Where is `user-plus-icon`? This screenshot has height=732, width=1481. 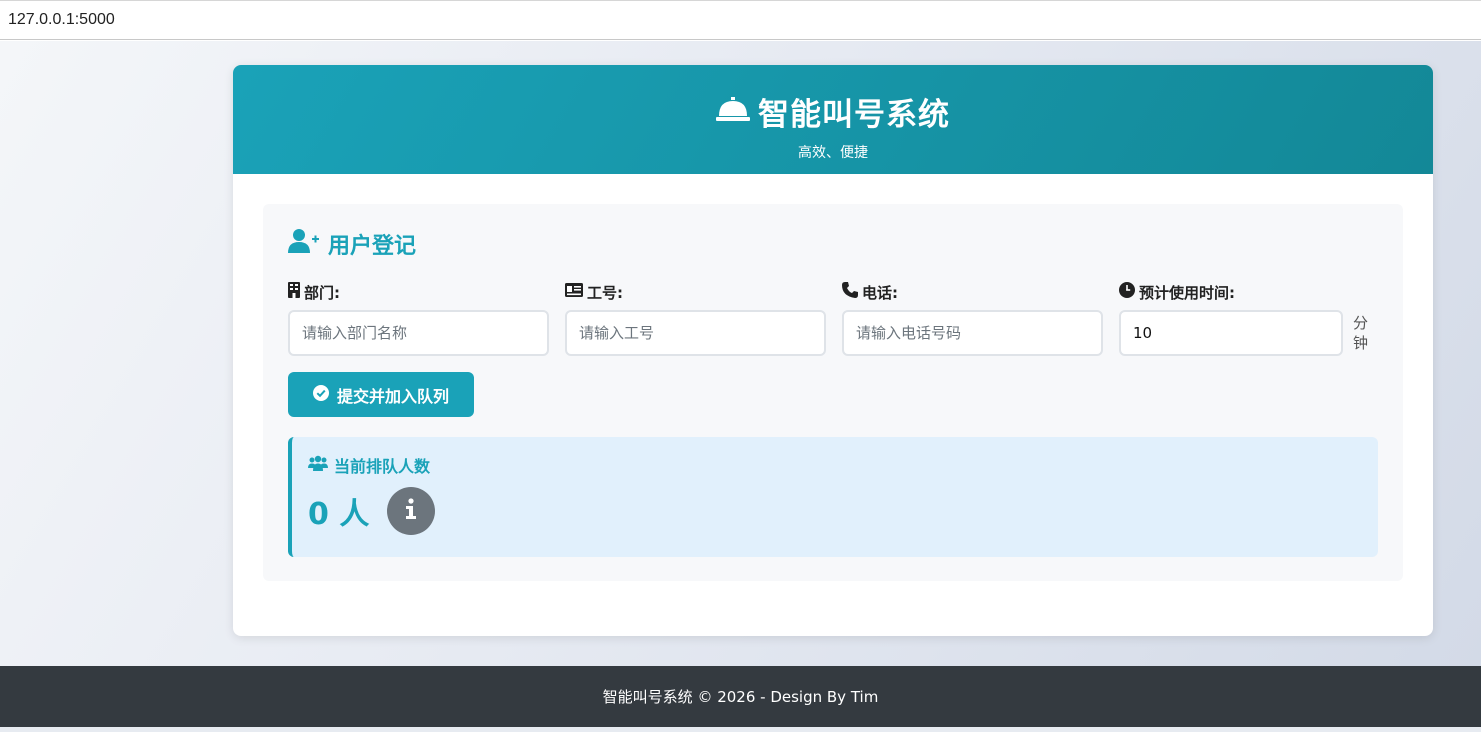
user-plus-icon is located at coordinates (304, 244).